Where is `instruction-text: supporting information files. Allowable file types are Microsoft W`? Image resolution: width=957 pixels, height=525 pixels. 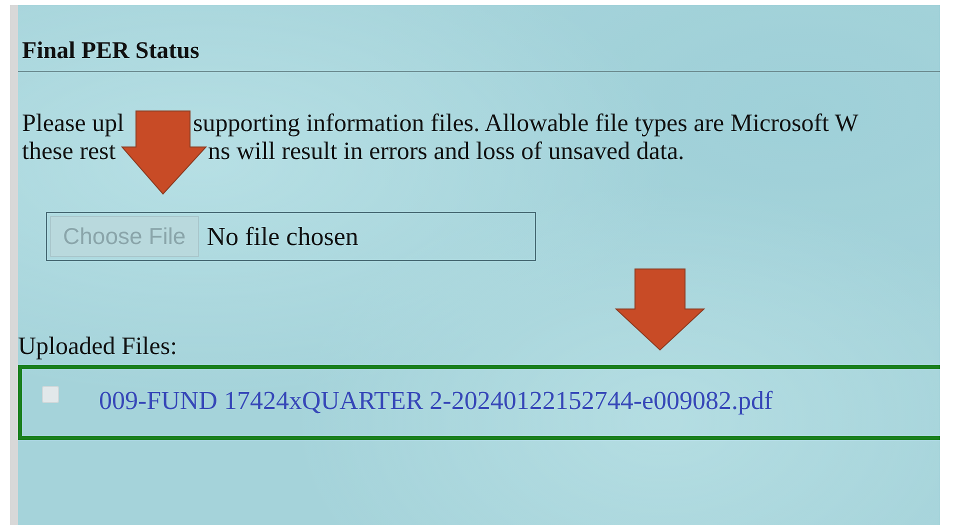 instruction-text: supporting information files. Allowable file types are Microsoft W is located at coordinates (525, 124).